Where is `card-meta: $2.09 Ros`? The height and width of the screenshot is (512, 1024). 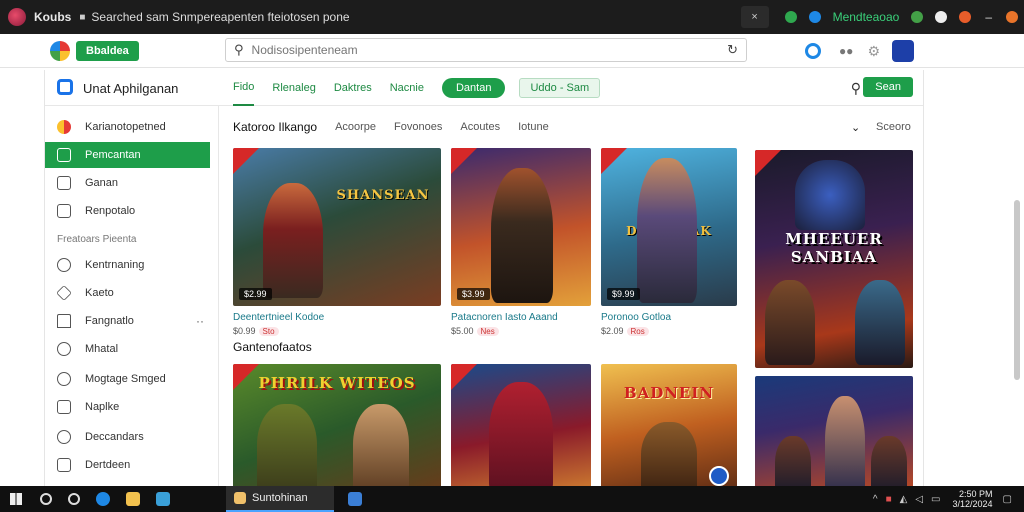
card-meta: $2.09 Ros is located at coordinates (625, 331).